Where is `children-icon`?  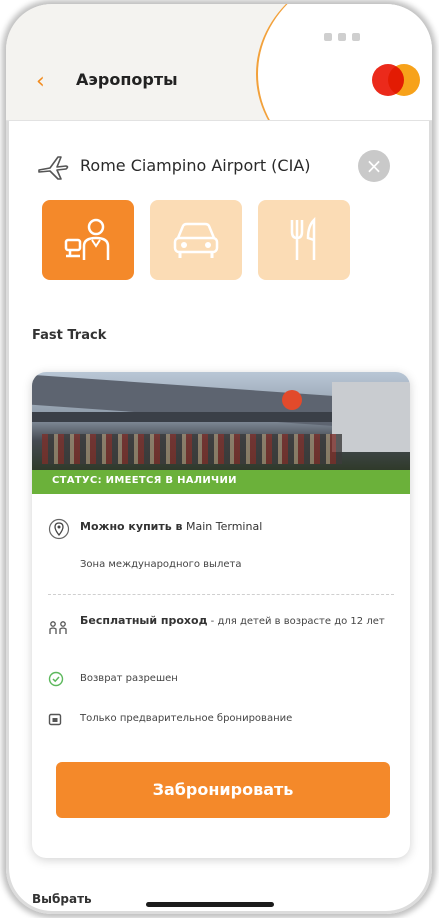
children-icon is located at coordinates (58, 627).